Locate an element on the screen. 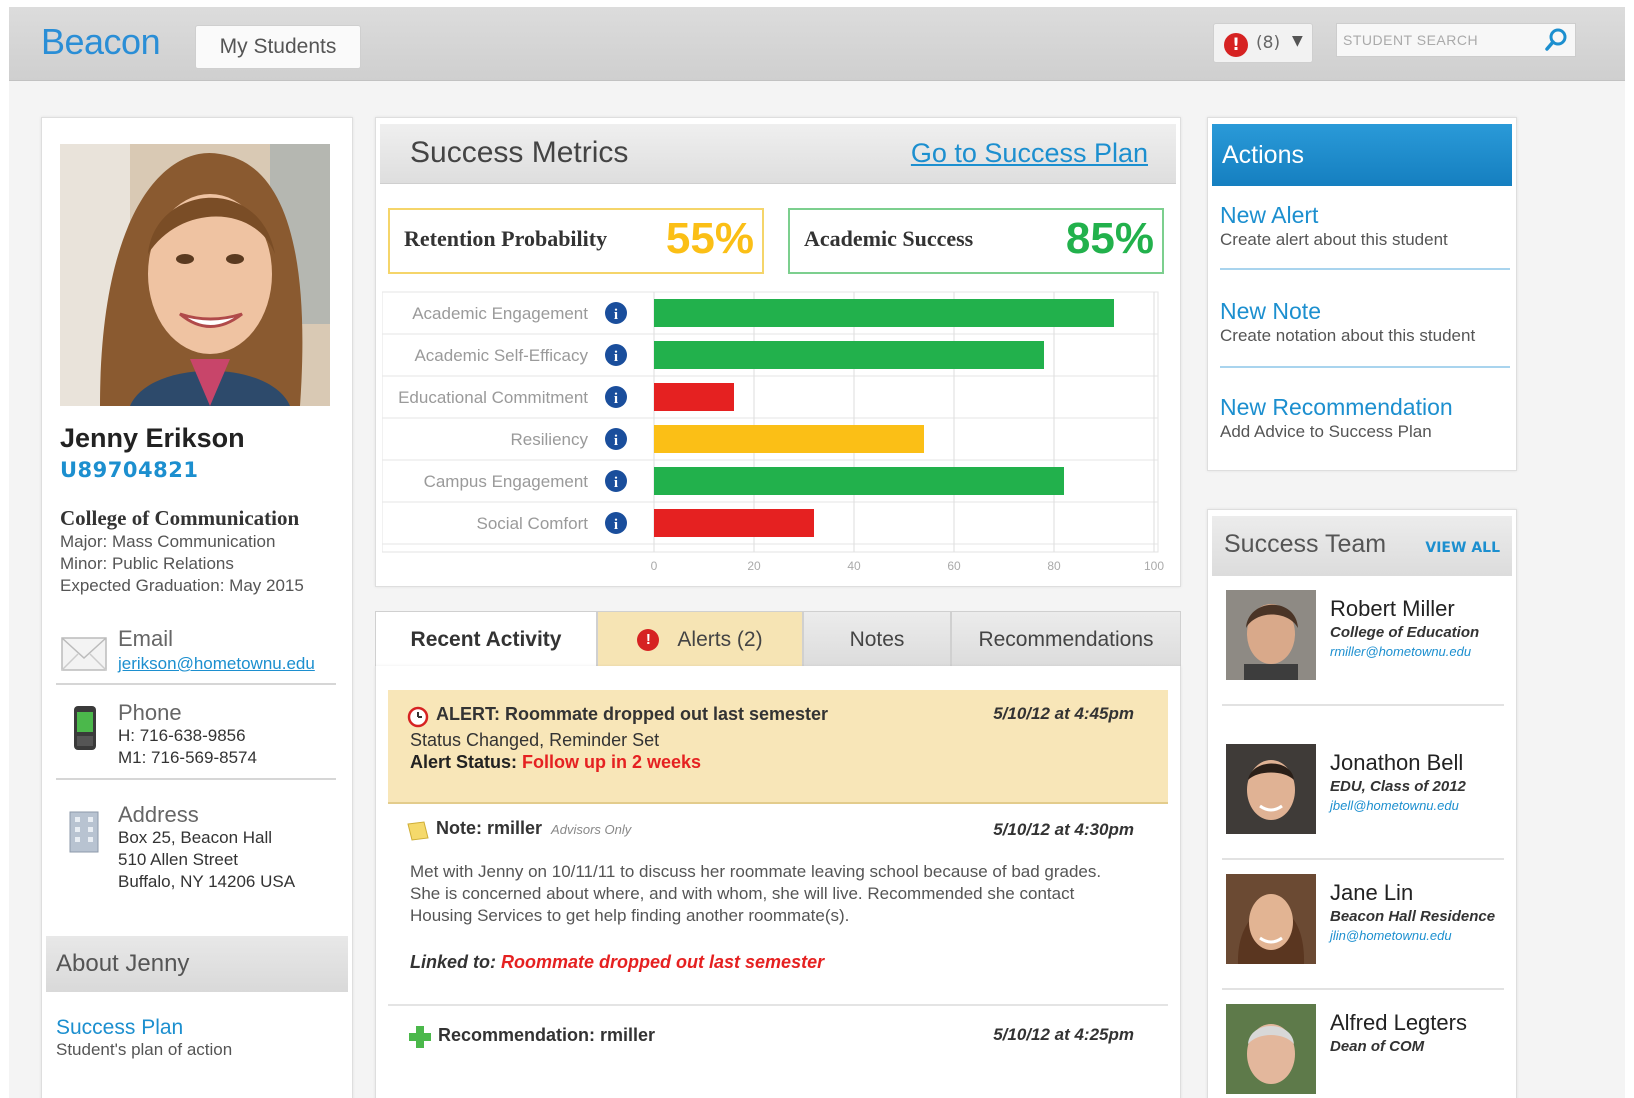  retention-probability-card: Retention Probability 55% is located at coordinates (576, 241).